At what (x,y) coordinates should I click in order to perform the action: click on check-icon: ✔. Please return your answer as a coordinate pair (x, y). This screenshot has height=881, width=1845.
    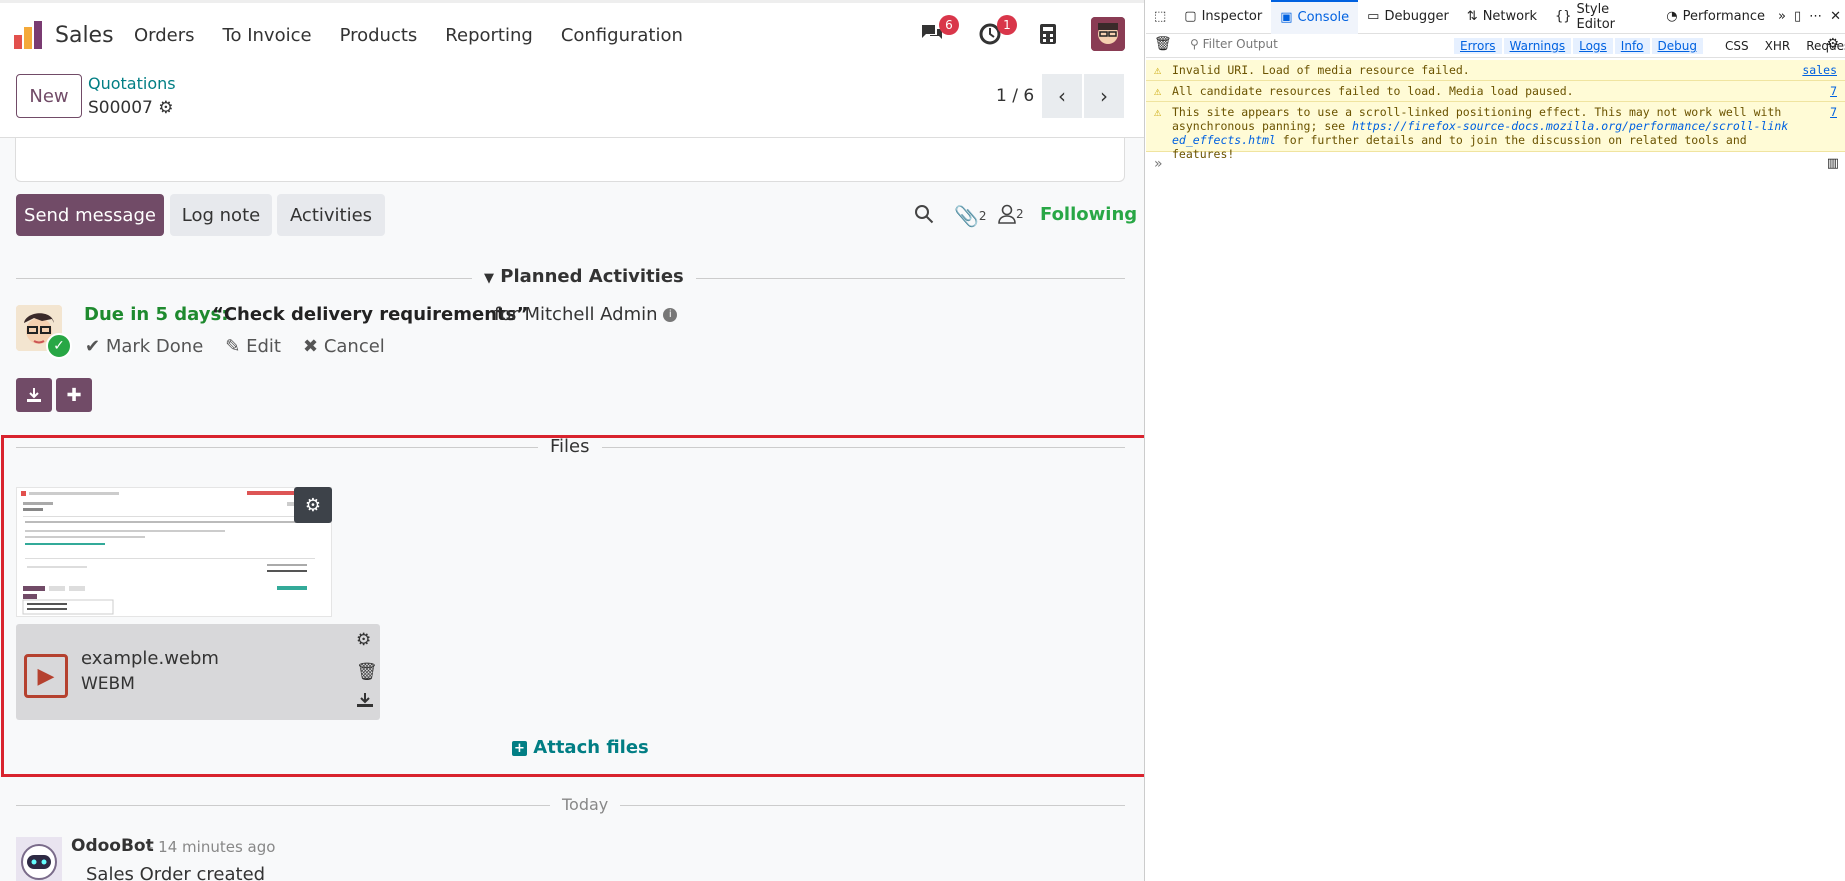
    Looking at the image, I should click on (93, 346).